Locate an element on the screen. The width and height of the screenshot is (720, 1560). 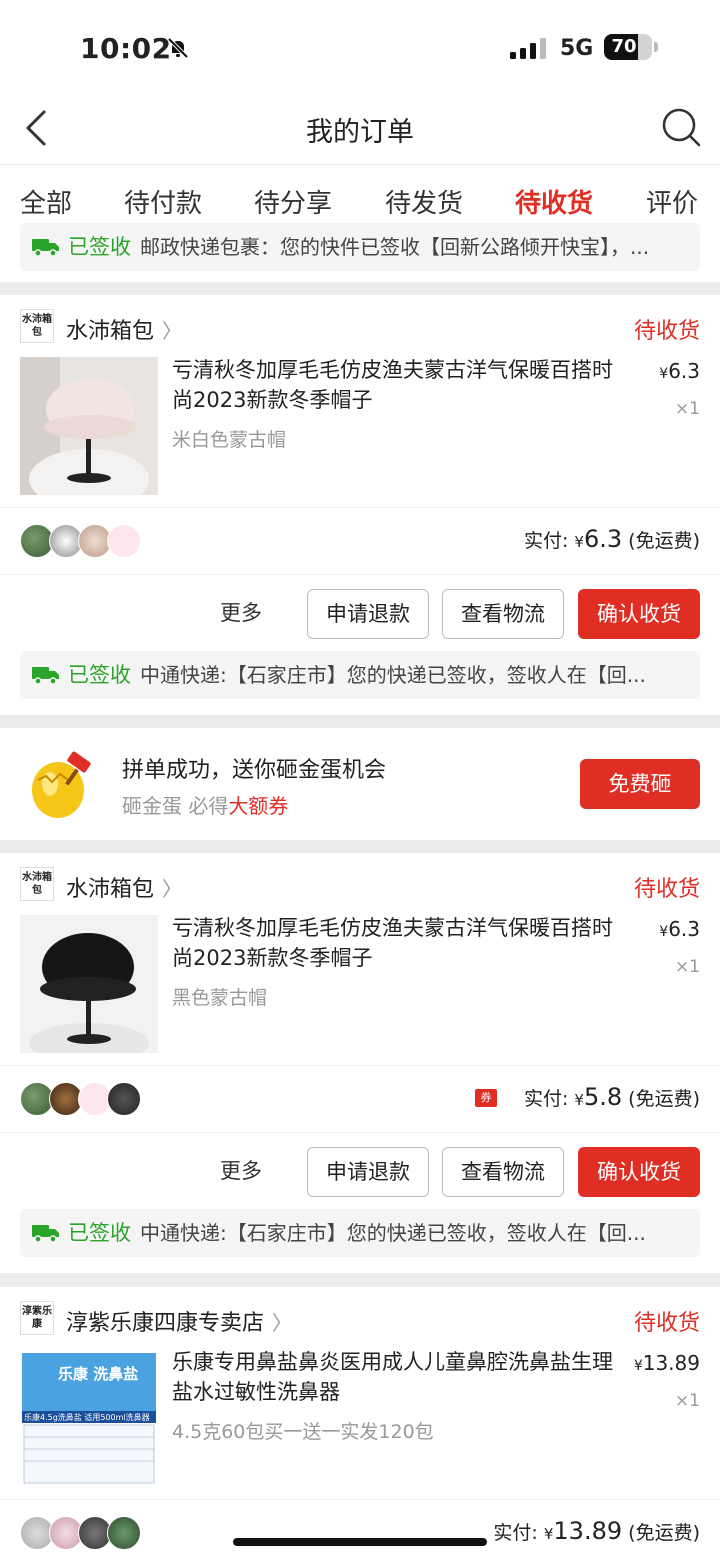
home-indicator is located at coordinates (360, 1542).